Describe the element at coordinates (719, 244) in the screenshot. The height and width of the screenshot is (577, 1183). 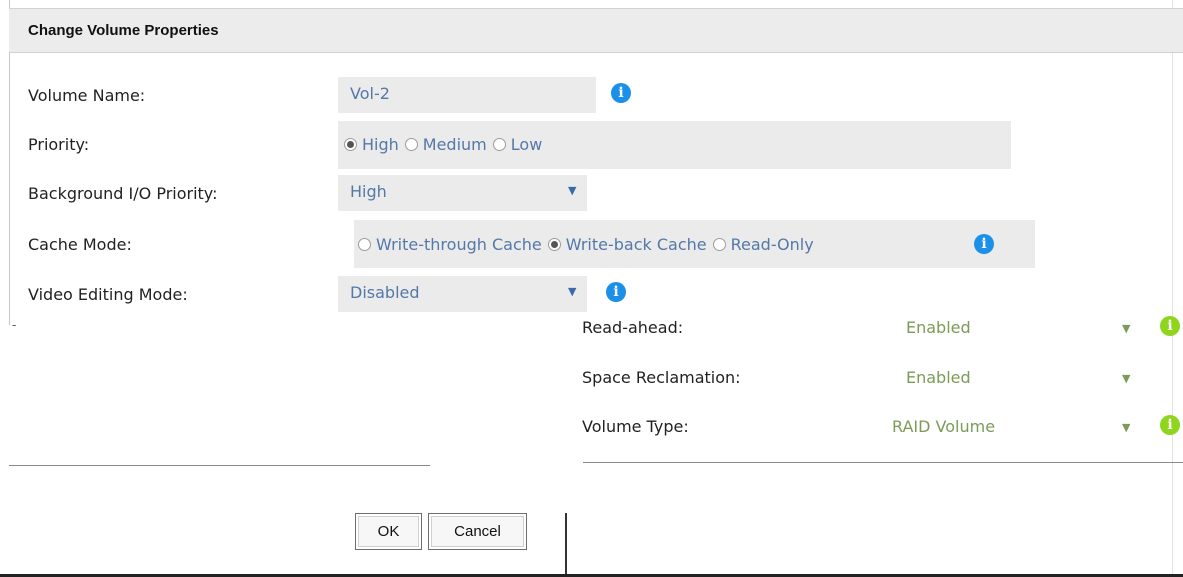
I see `cache-read-only-radio` at that location.